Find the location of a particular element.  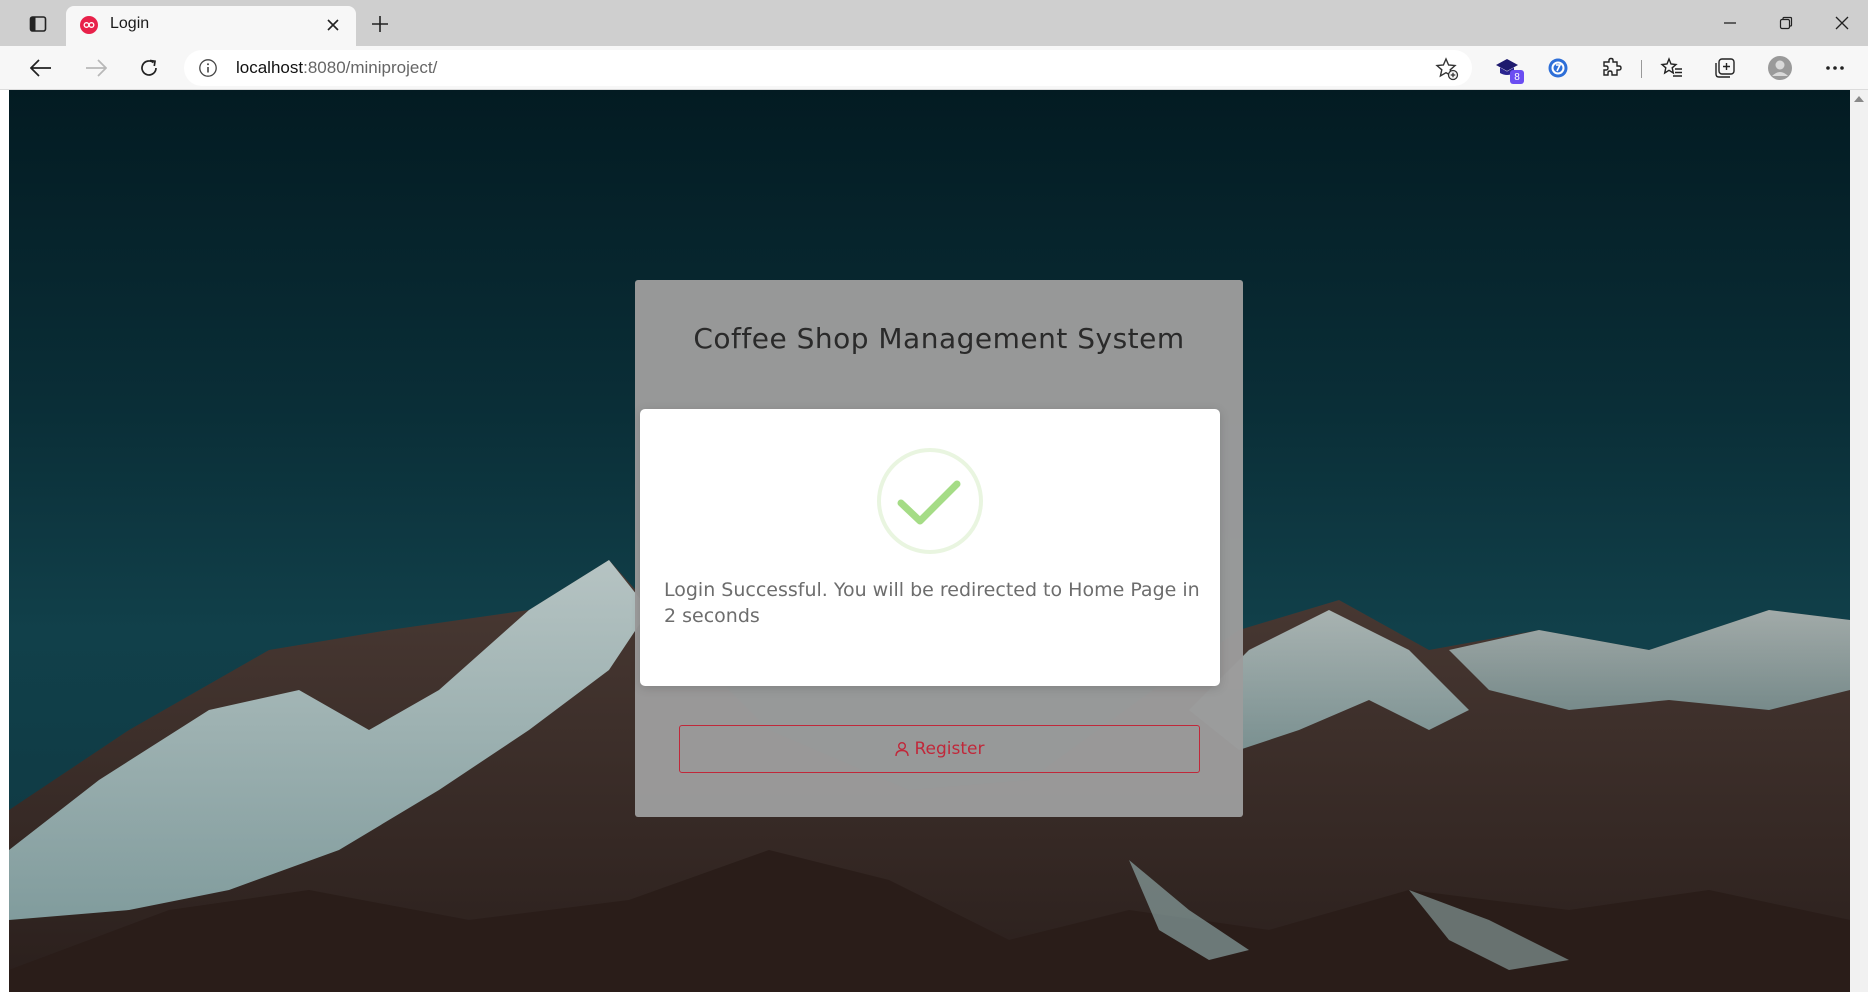

more-options-icon is located at coordinates (1835, 68).